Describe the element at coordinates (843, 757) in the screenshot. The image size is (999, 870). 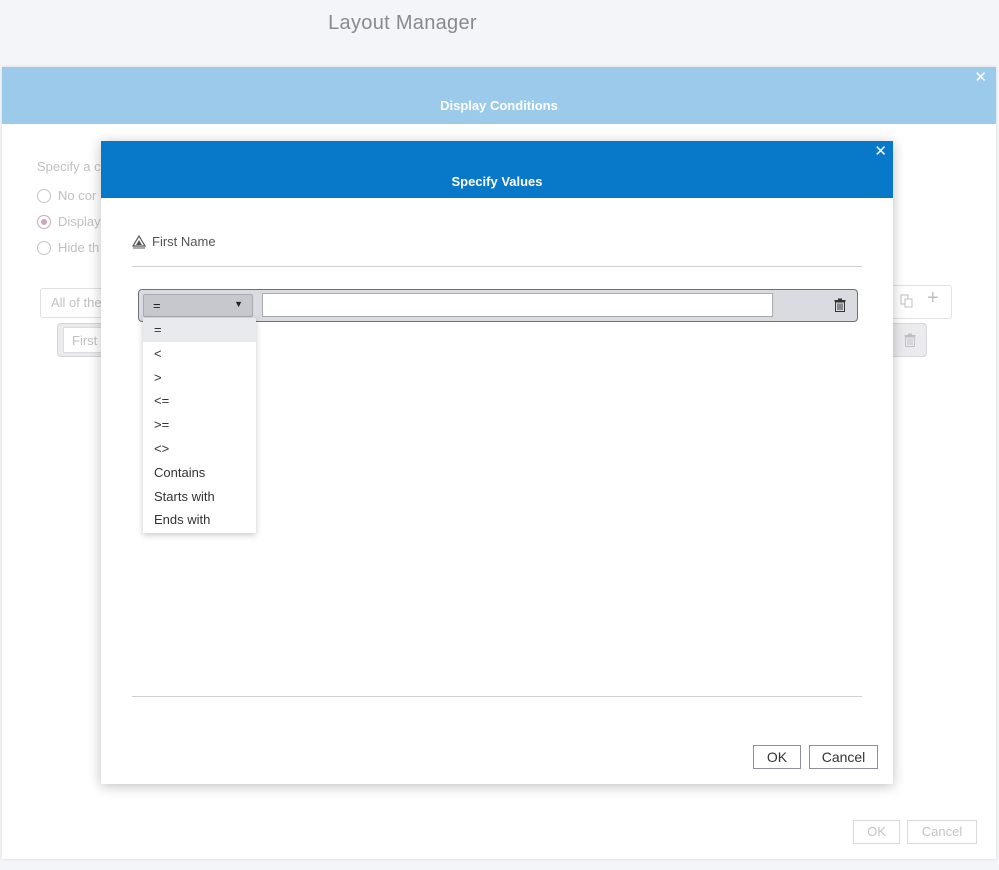
I see `specify-values-cancel-button: Cancel` at that location.